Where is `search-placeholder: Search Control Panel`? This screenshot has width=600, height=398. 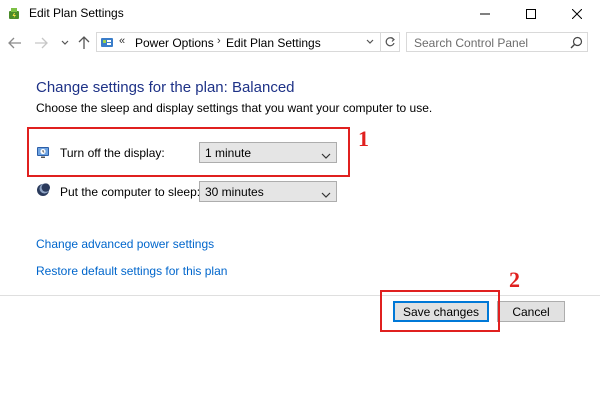 search-placeholder: Search Control Panel is located at coordinates (471, 43).